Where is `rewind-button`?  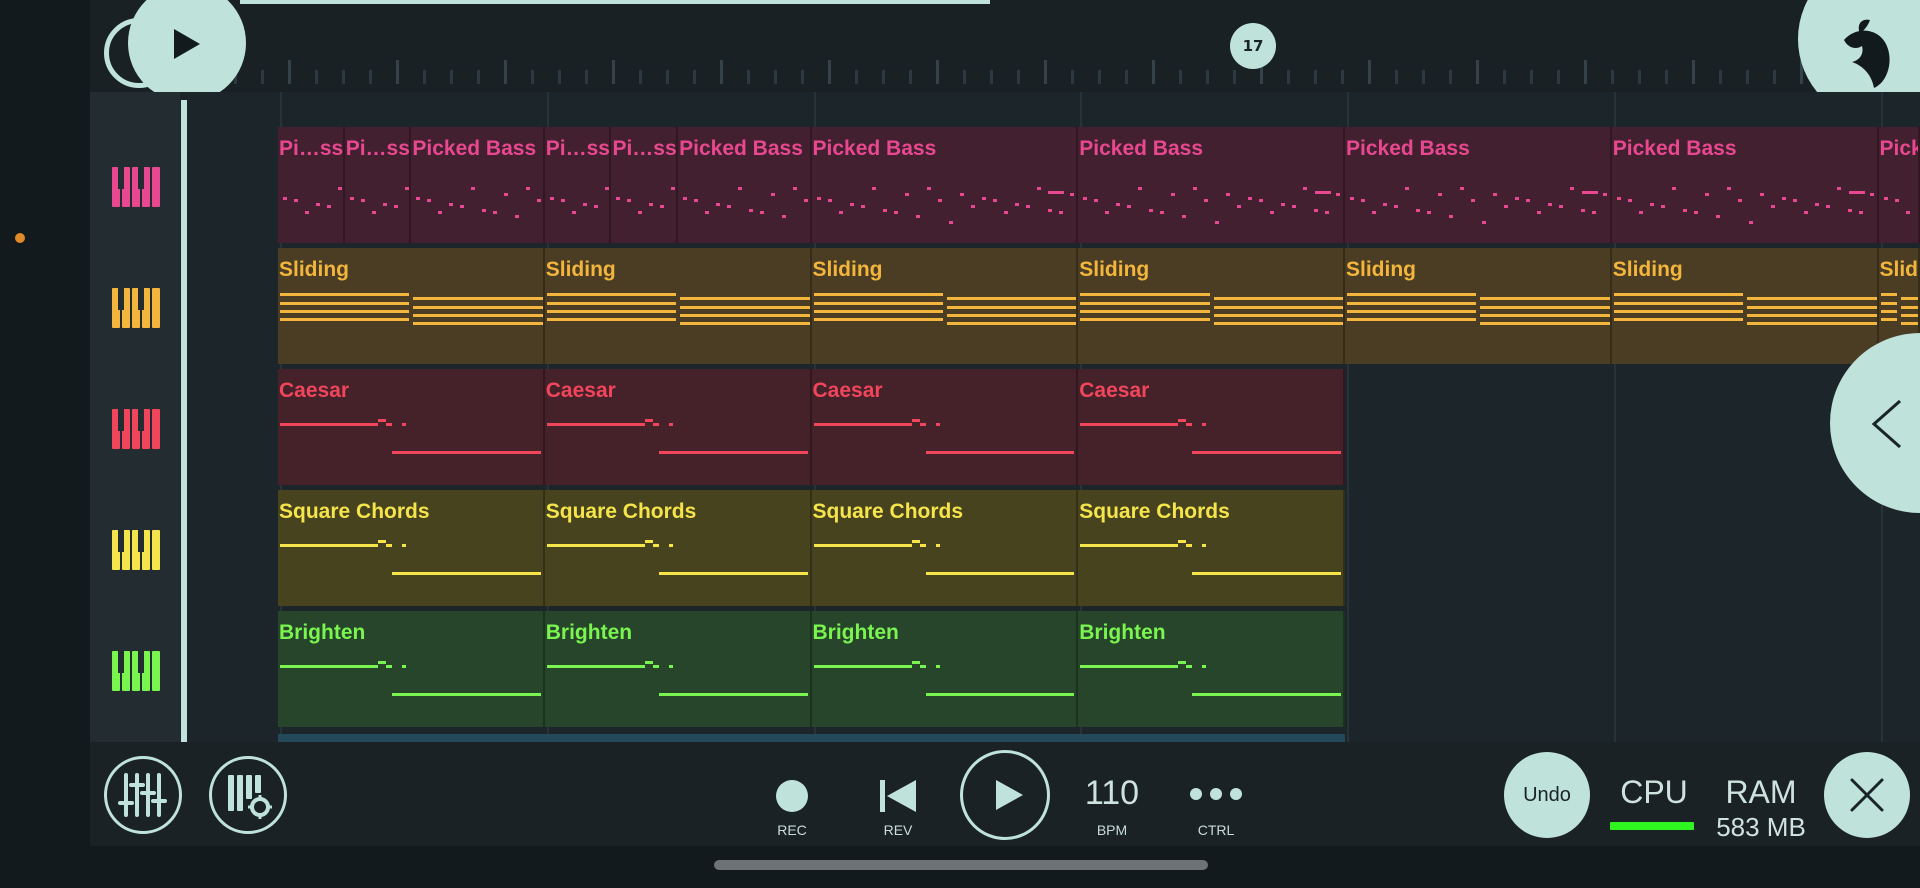 rewind-button is located at coordinates (898, 796).